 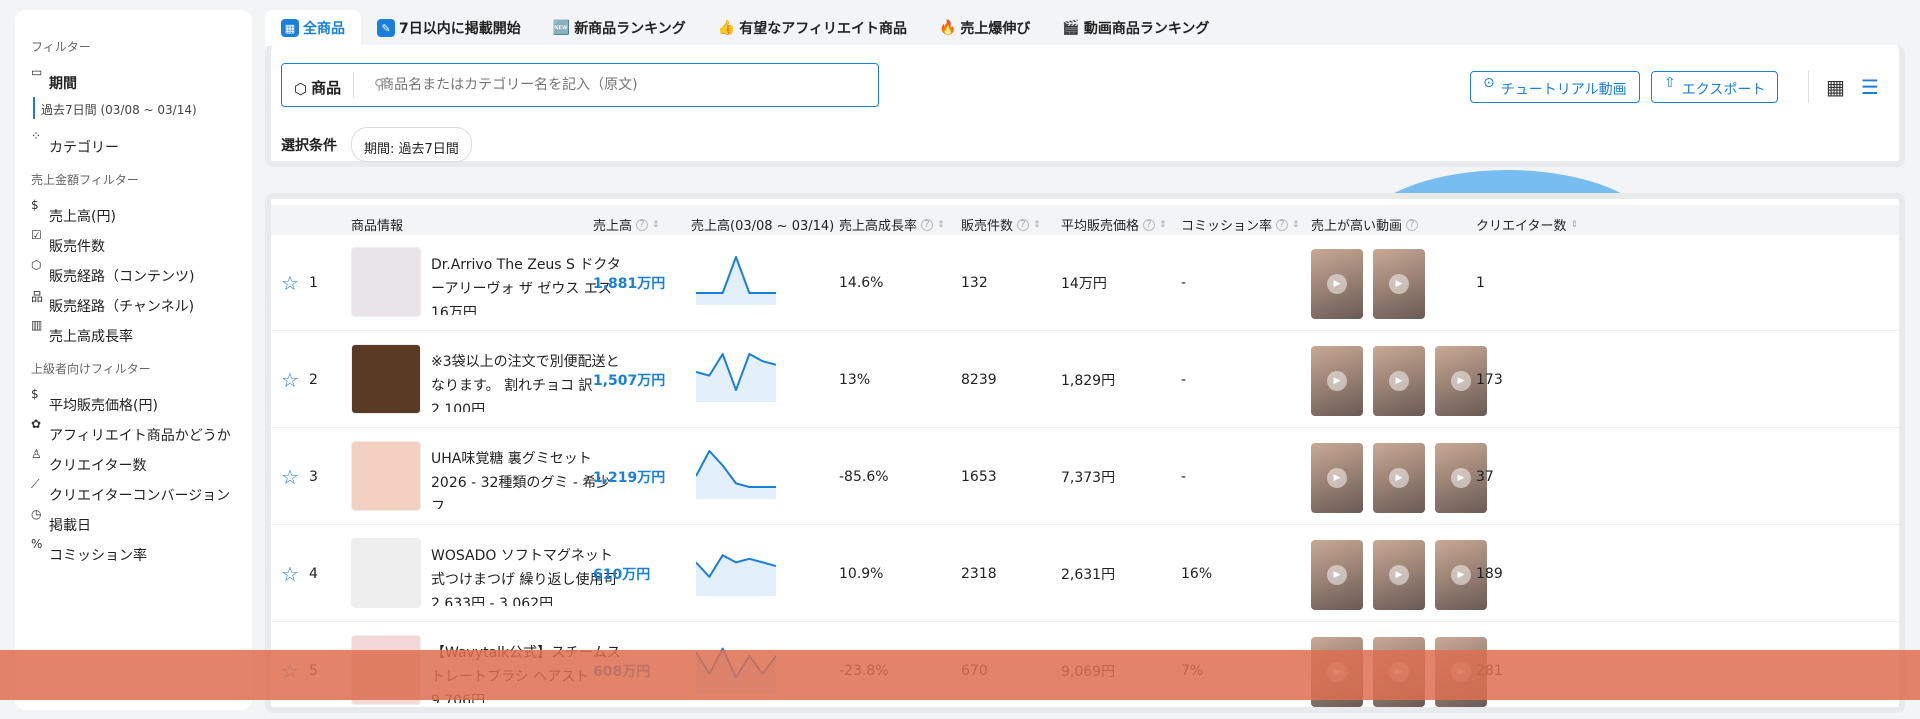 I want to click on filter-item: 品販売経路（チャンネル), so click(x=133, y=301).